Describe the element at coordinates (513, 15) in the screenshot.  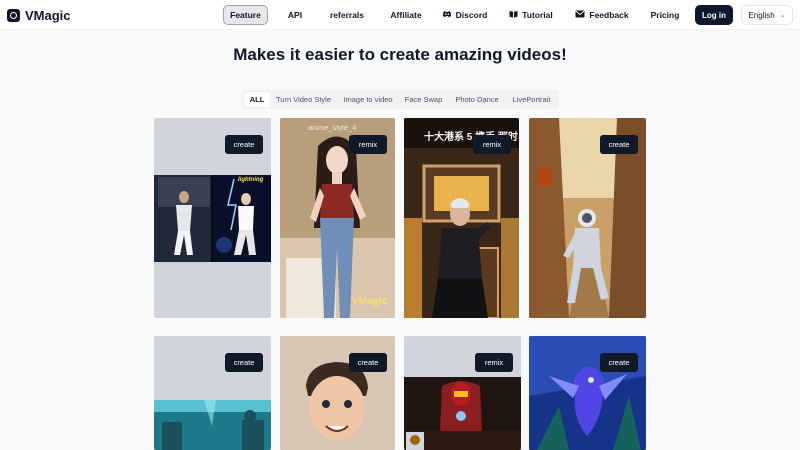
I see `book-icon` at that location.